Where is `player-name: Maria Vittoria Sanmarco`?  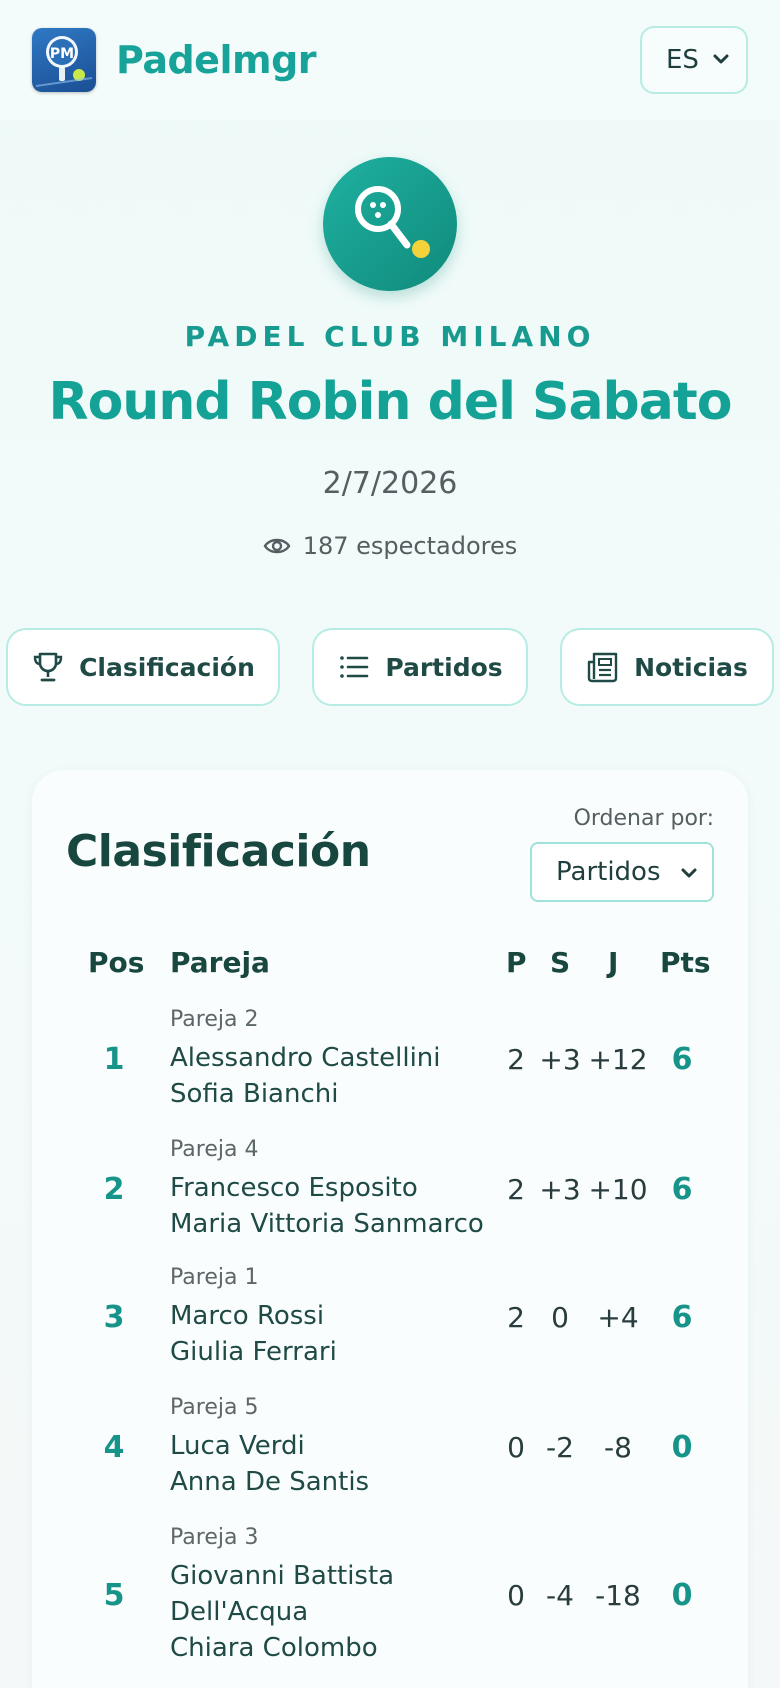 player-name: Maria Vittoria Sanmarco is located at coordinates (327, 1224).